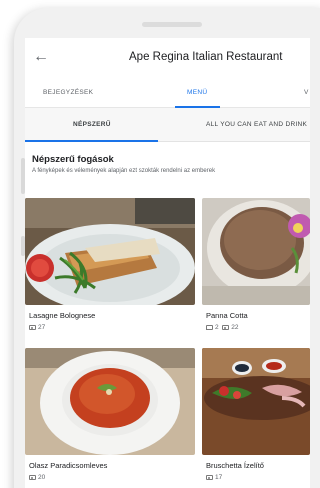  I want to click on dish-name: Lasagne Bolognese, so click(62, 315).